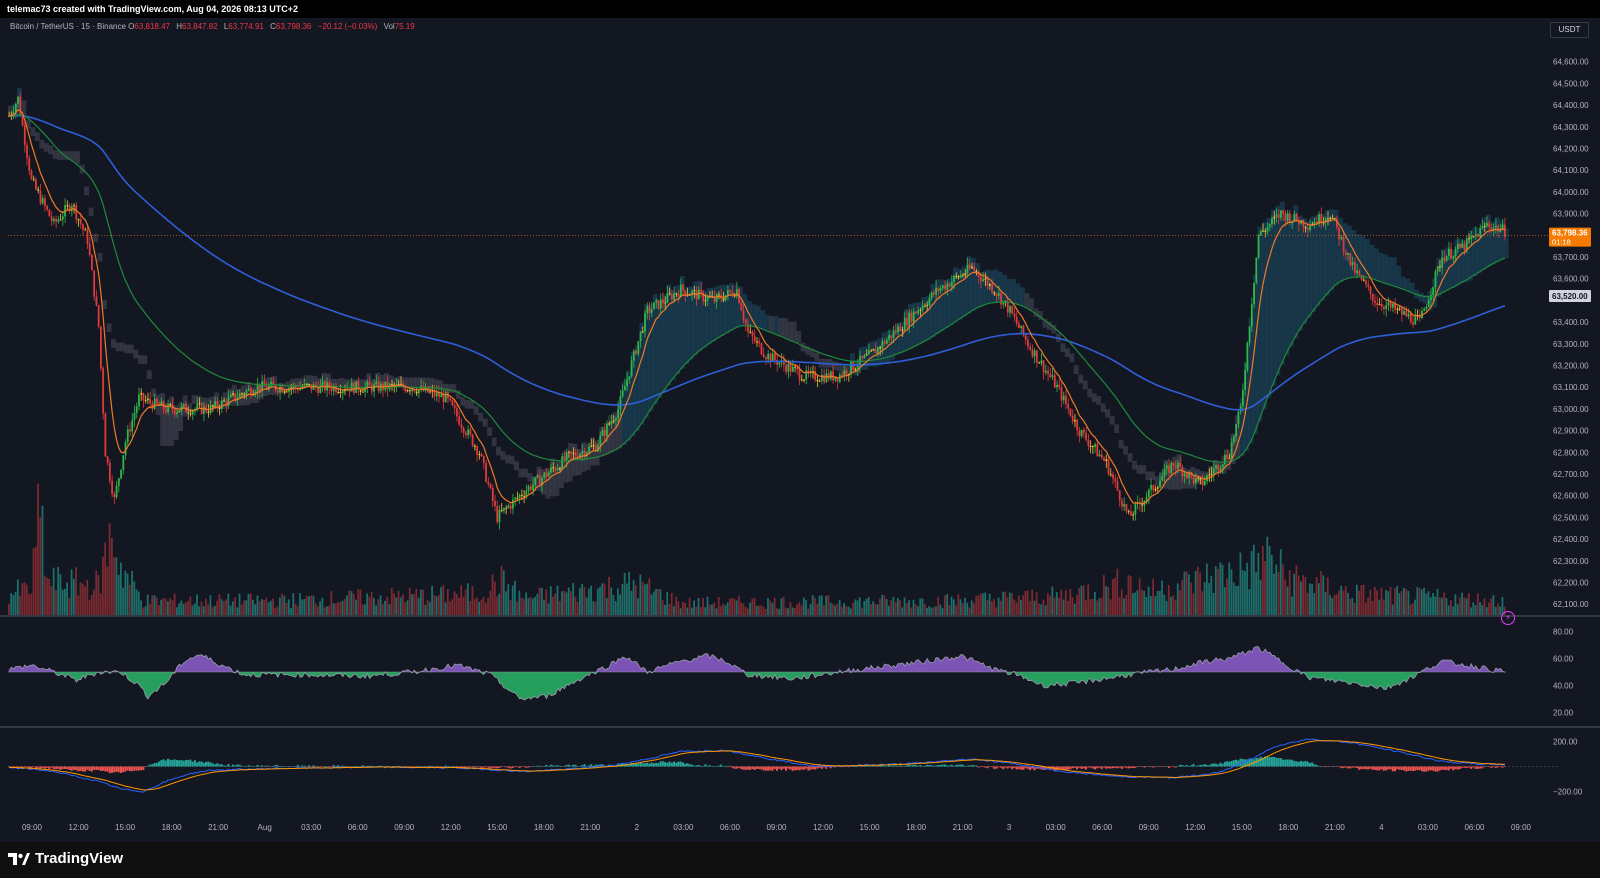 Image resolution: width=1600 pixels, height=878 pixels. Describe the element at coordinates (784, 765) in the screenshot. I see `macd-pane` at that location.